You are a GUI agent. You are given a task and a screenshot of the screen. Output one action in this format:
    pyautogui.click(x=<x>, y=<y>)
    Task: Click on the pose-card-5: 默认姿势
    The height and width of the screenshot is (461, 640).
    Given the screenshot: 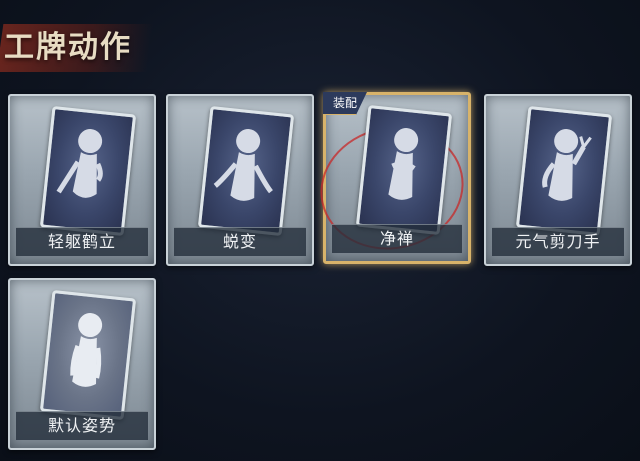 What is the action you would take?
    pyautogui.click(x=82, y=364)
    